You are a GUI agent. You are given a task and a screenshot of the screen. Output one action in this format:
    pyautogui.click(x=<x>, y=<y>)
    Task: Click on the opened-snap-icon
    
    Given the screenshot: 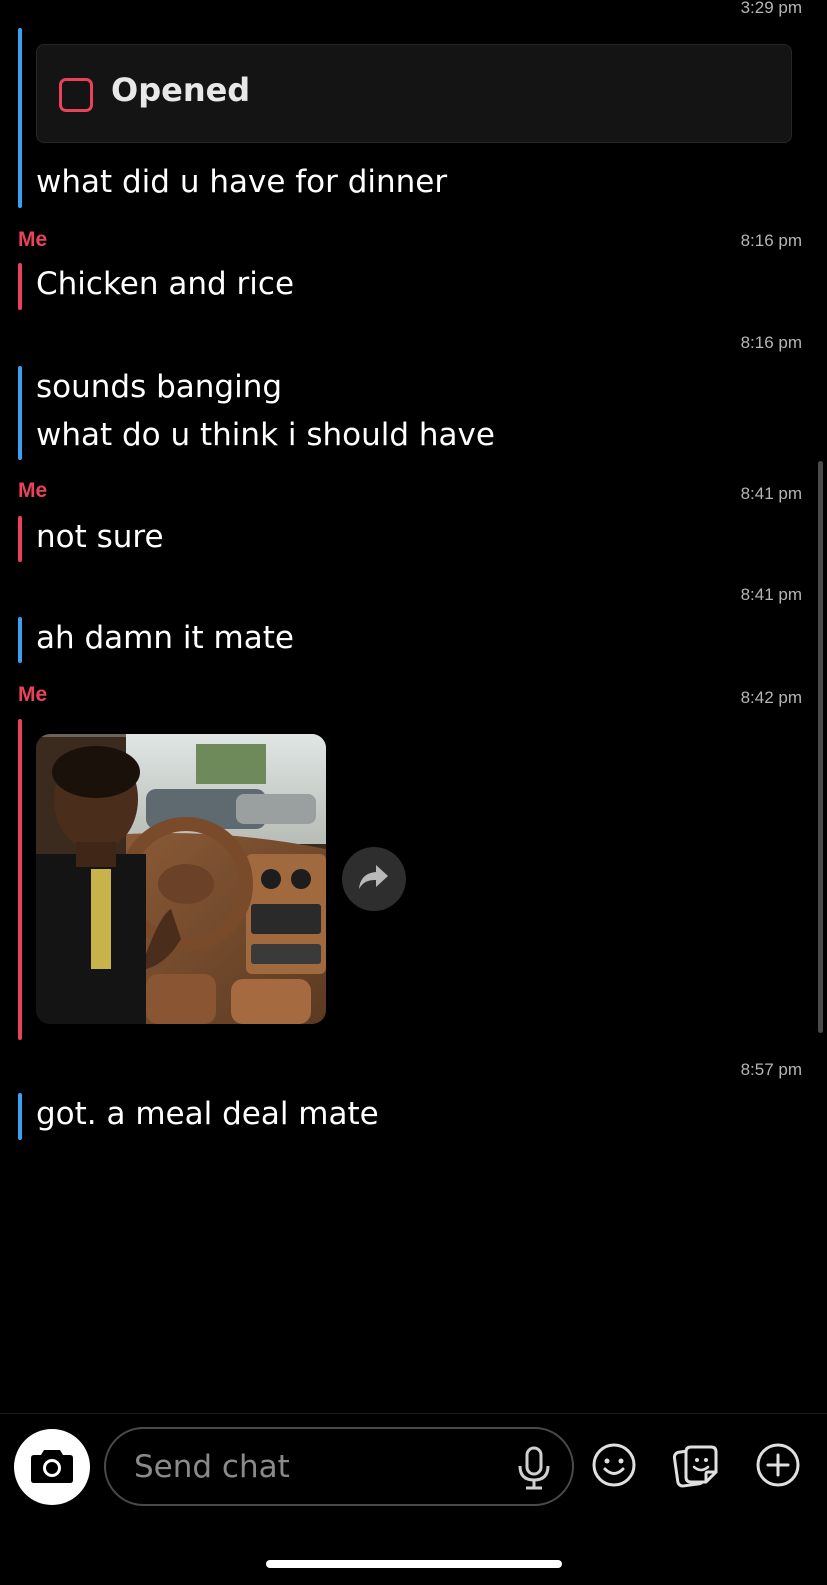 What is the action you would take?
    pyautogui.click(x=76, y=95)
    